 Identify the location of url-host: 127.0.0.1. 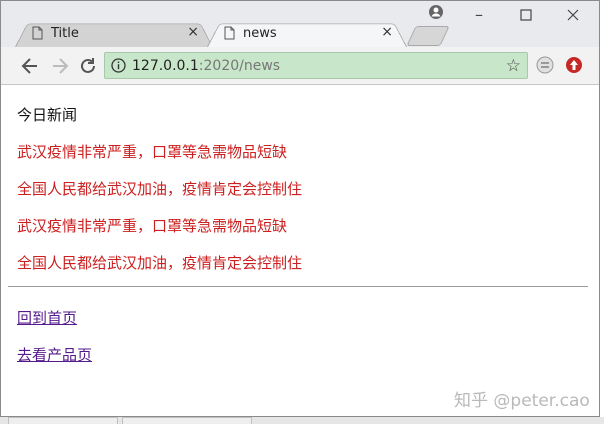
(165, 66).